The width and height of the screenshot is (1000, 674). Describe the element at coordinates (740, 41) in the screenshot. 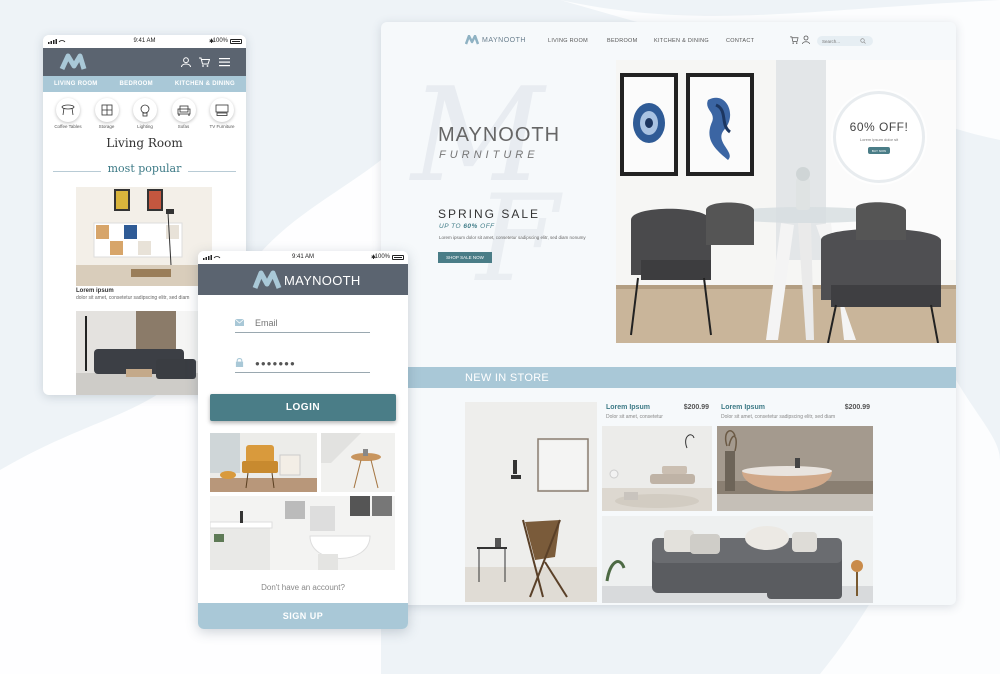

I see `nav-contact: CONTACT` at that location.